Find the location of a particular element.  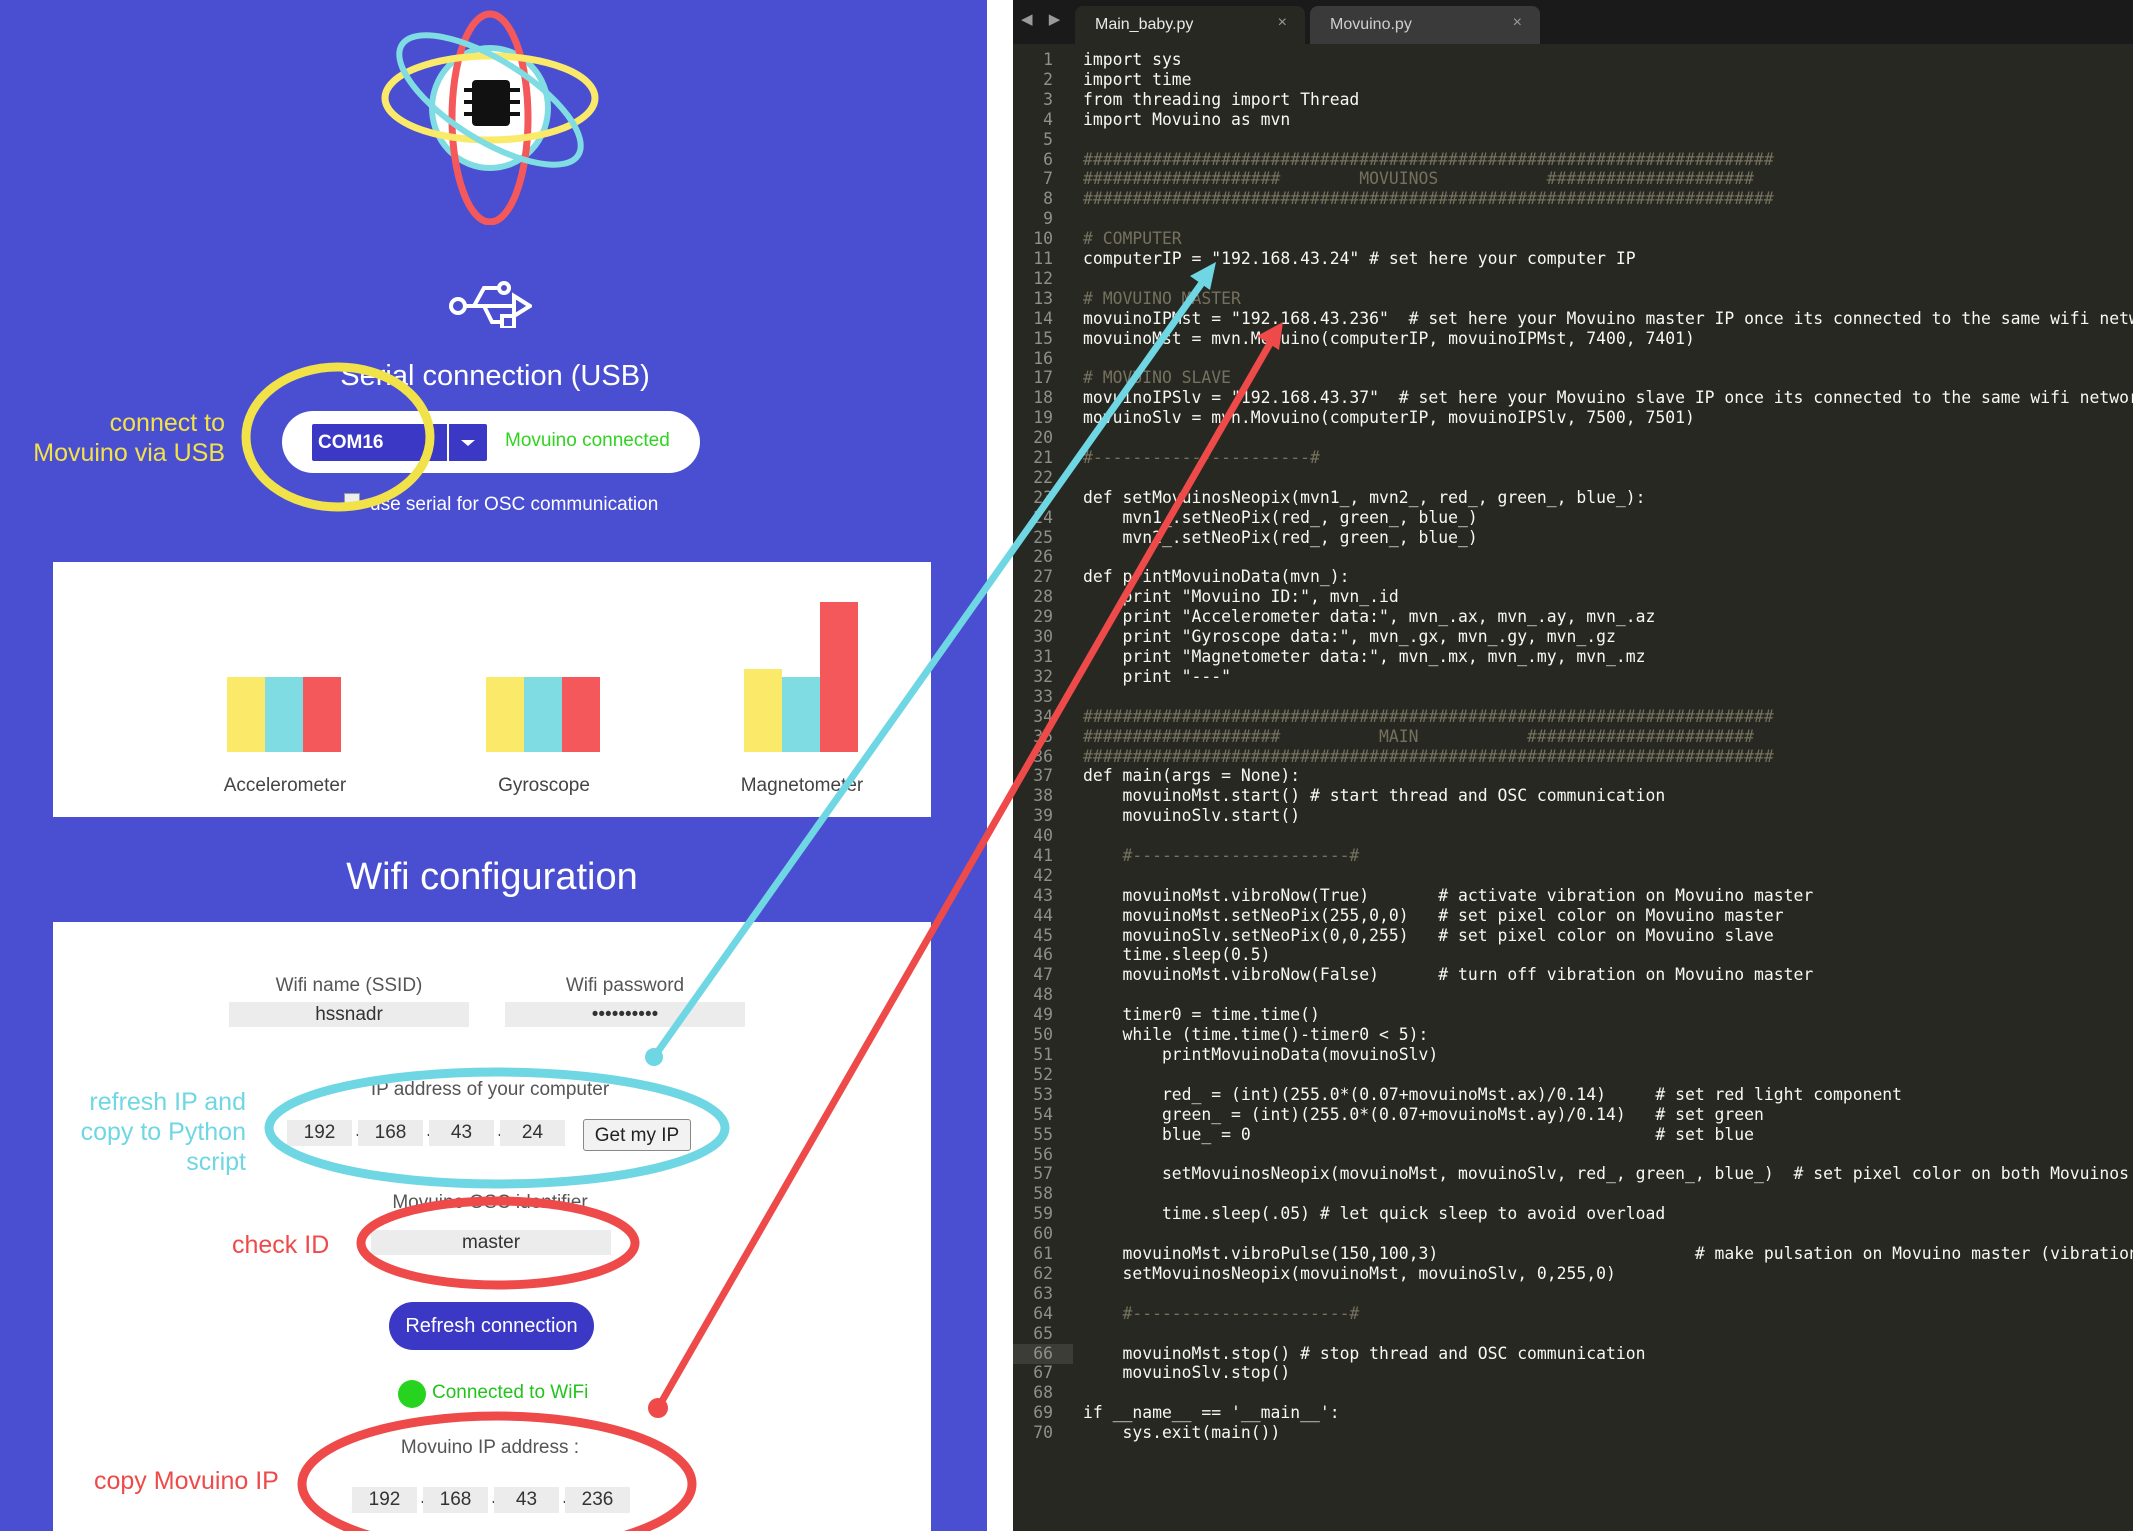

ssid-input: hssnadr is located at coordinates (349, 1014).